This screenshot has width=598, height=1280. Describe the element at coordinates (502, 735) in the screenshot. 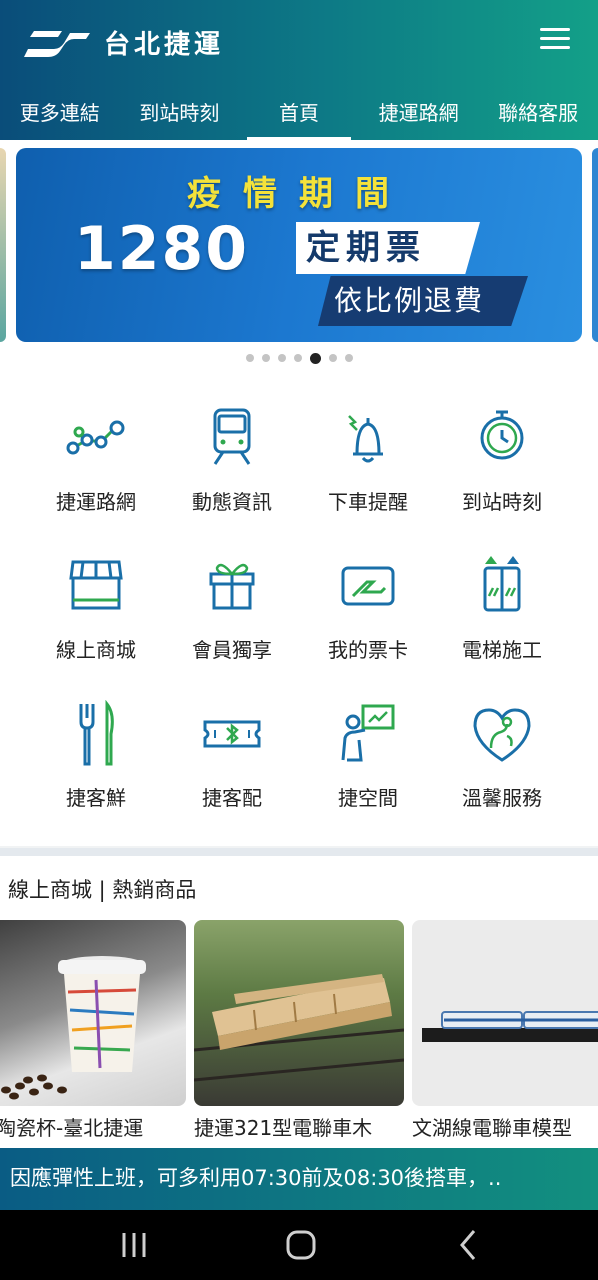

I see `heart-care-icon` at that location.